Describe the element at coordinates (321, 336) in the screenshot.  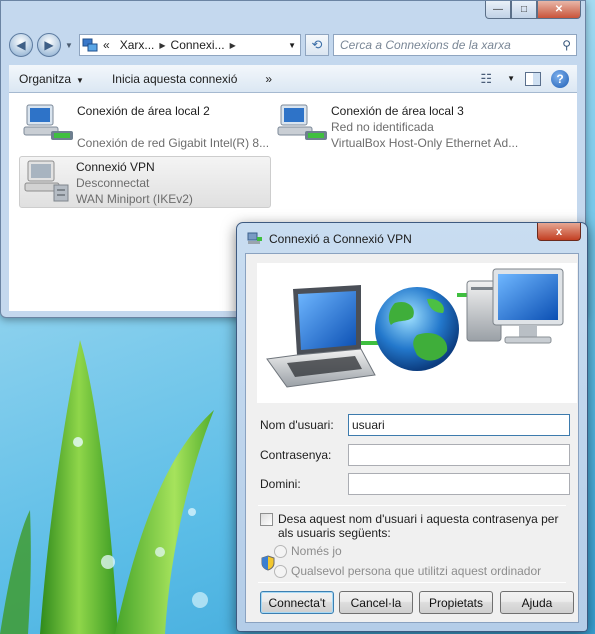
I see `laptop-icon` at that location.